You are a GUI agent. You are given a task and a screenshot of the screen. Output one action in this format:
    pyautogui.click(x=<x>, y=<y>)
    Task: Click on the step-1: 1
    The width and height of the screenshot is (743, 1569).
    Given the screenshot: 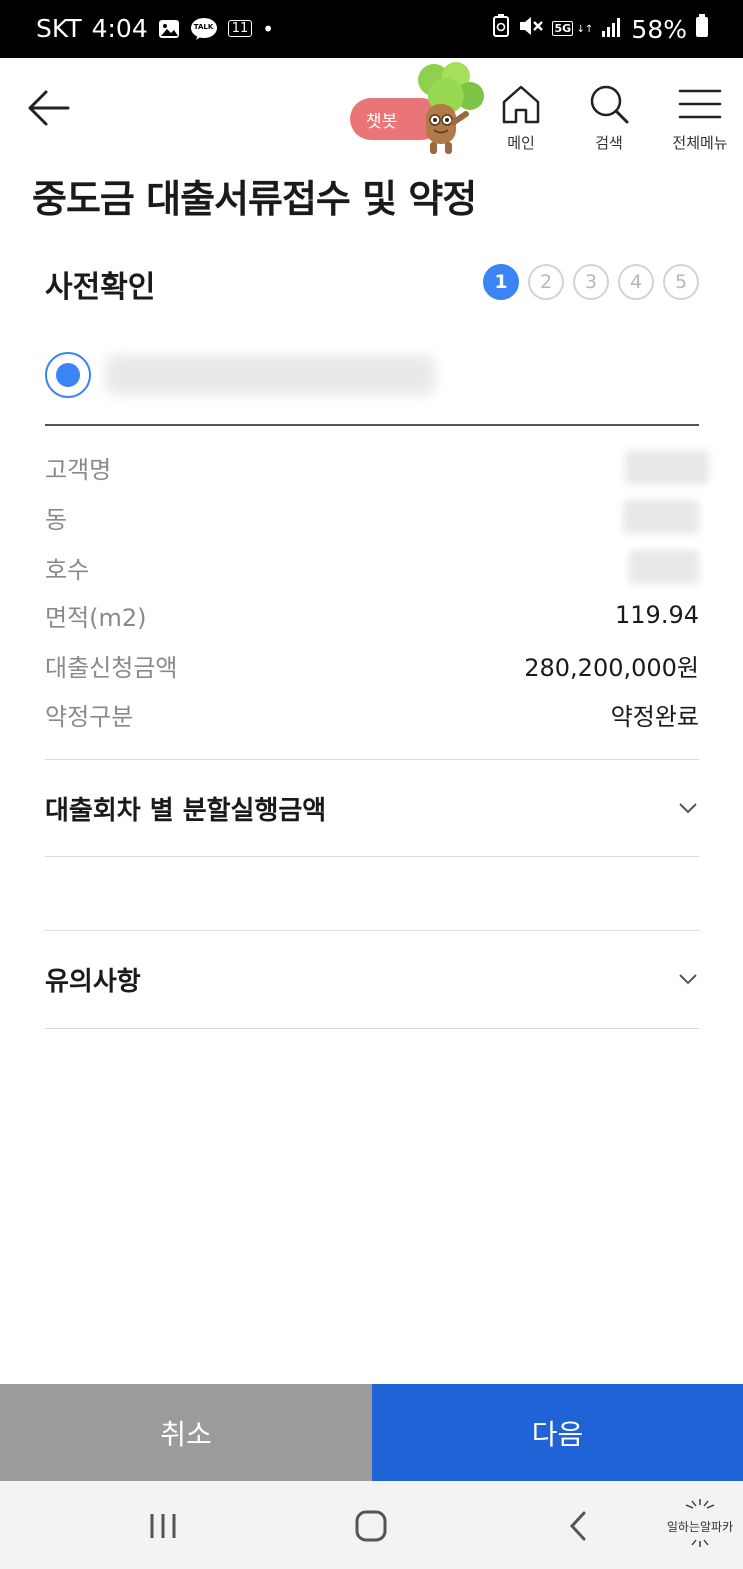 What is the action you would take?
    pyautogui.click(x=501, y=282)
    